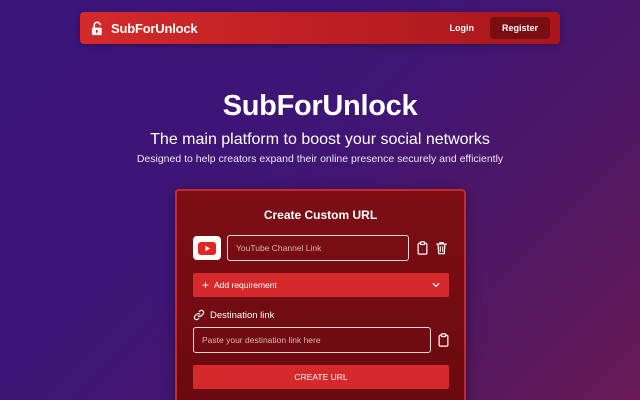 The width and height of the screenshot is (640, 400). What do you see at coordinates (97, 28) in the screenshot?
I see `lock-open-icon` at bounding box center [97, 28].